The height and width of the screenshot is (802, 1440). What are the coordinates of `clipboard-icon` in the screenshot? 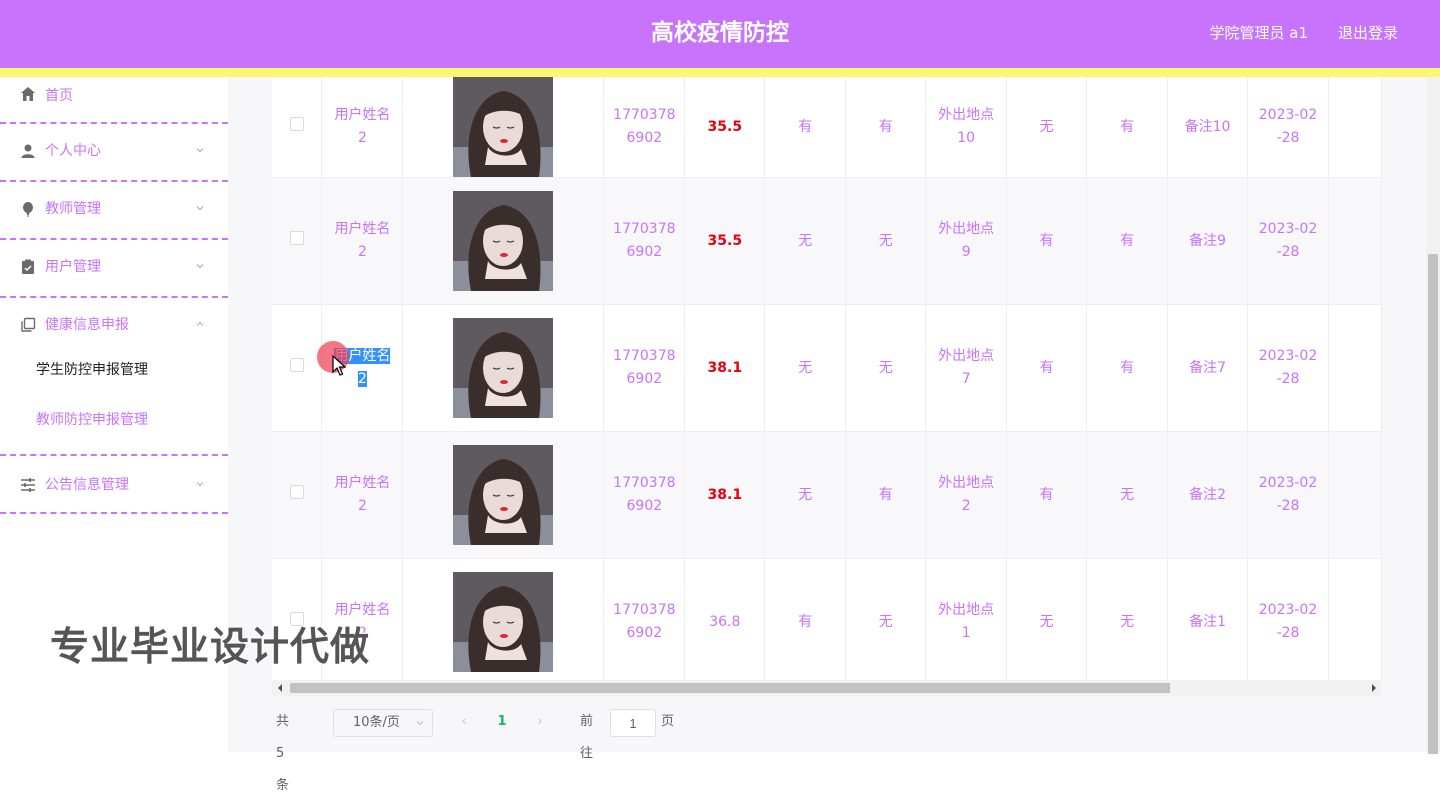 It's located at (28, 267).